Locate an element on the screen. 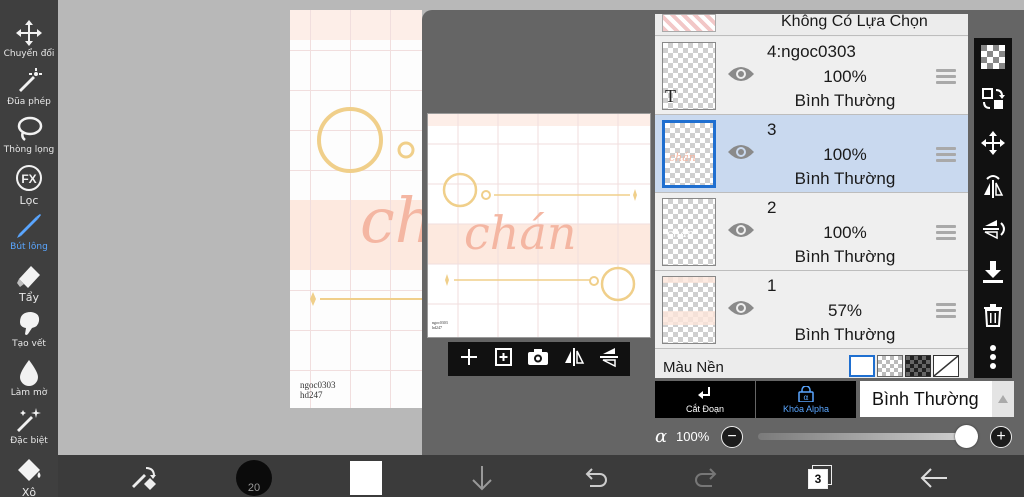  download-button is located at coordinates (482, 478).